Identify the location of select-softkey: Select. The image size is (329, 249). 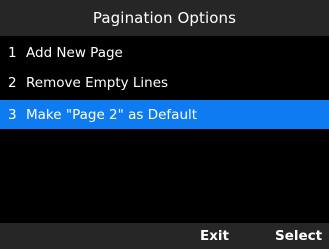
(298, 236).